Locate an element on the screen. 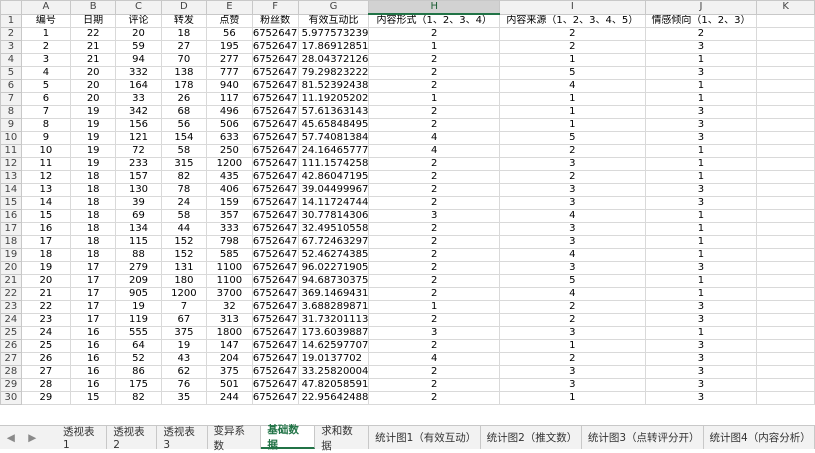 The height and width of the screenshot is (453, 815). row-header-17: 17 is located at coordinates (11, 229).